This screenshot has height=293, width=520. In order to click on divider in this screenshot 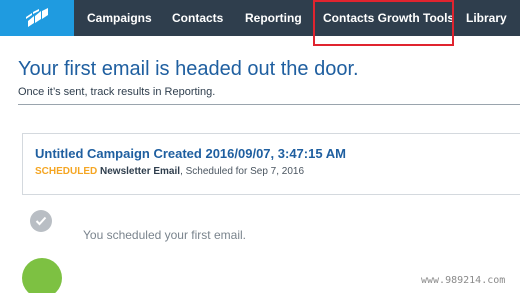, I will do `click(269, 104)`.